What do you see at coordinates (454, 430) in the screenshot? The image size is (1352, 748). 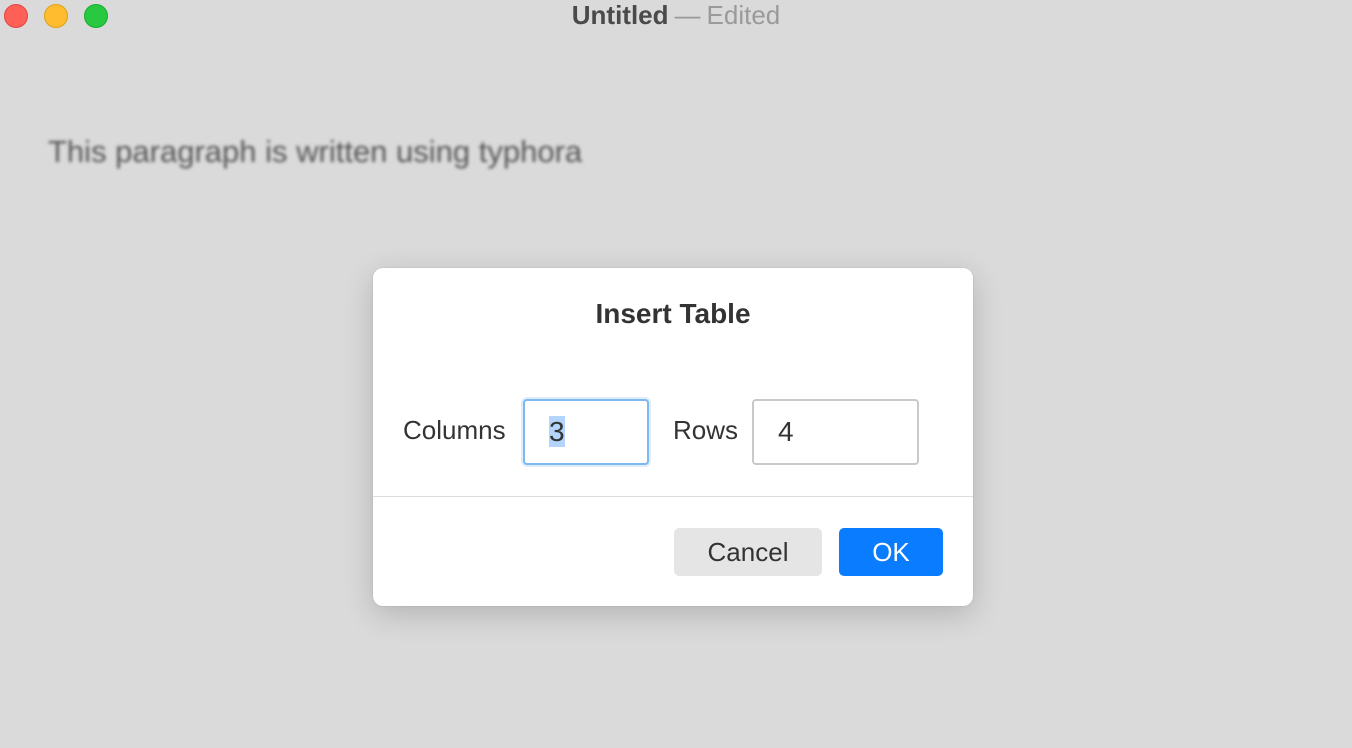 I see `columns-label: Columns` at bounding box center [454, 430].